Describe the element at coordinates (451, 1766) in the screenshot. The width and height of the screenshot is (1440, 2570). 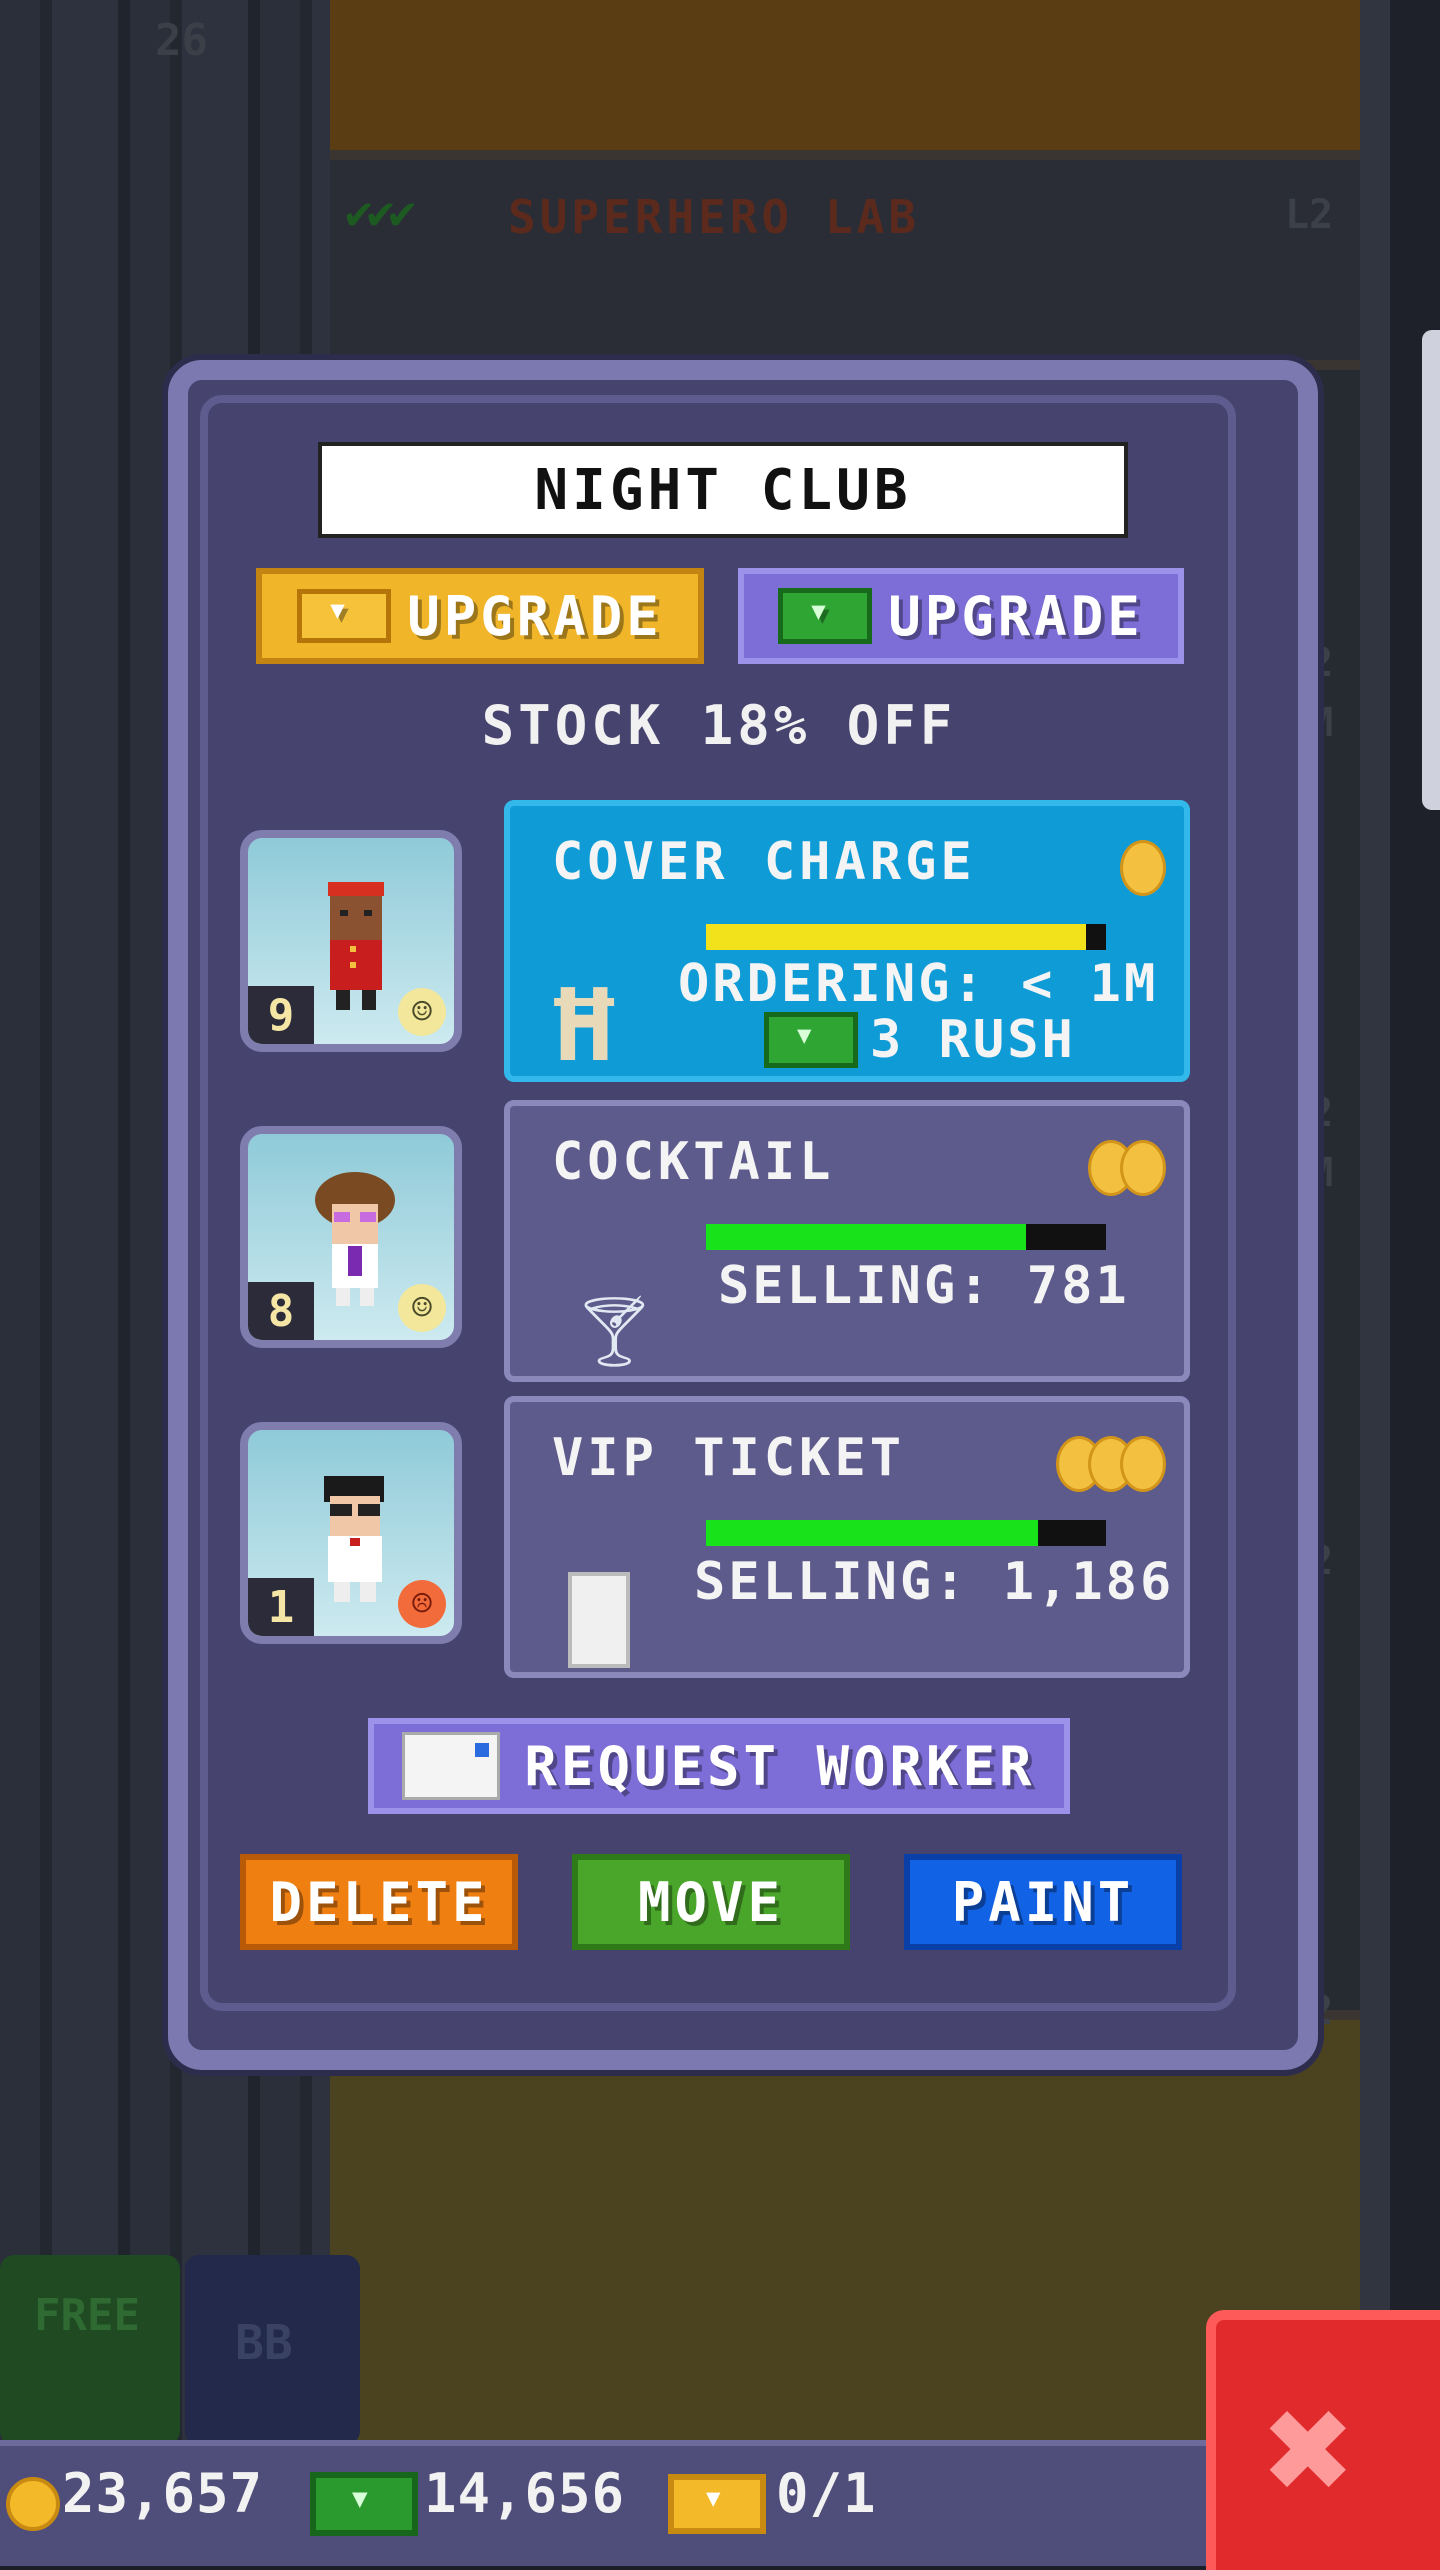
I see `envelope-icon` at that location.